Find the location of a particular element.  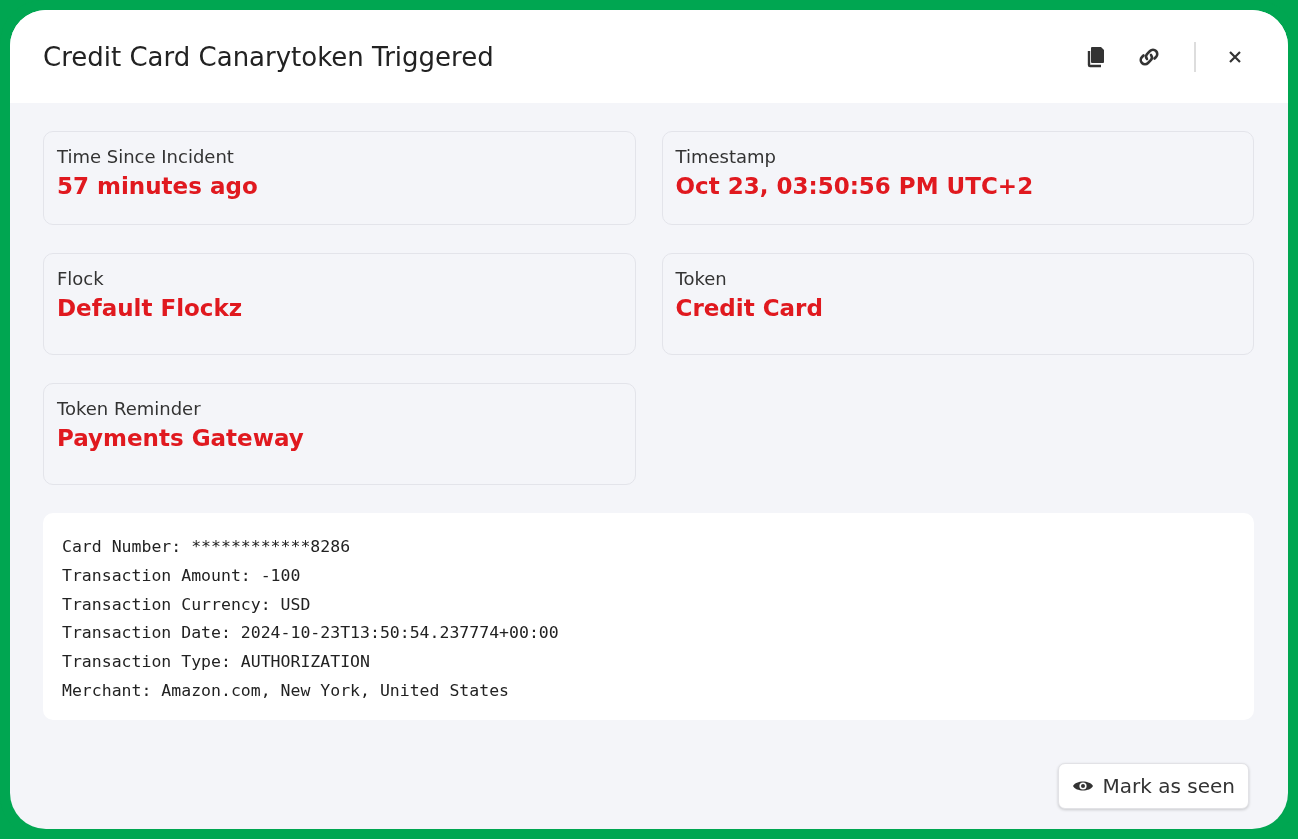

field-value: Credit Card is located at coordinates (749, 308).